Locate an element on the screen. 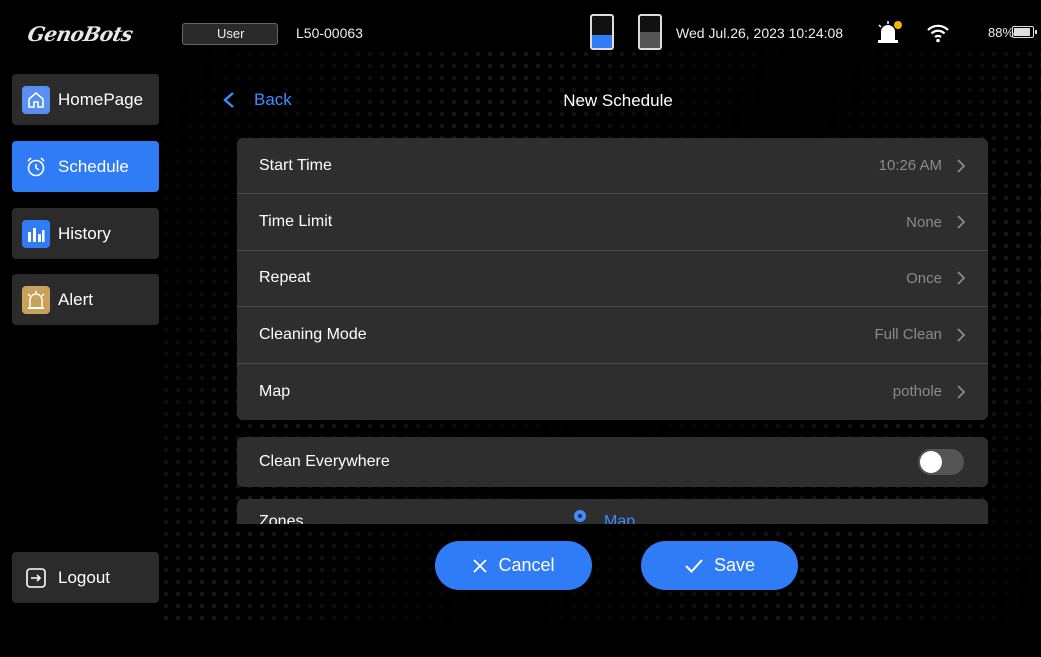  sidebar-item-label: Alert is located at coordinates (75, 299).